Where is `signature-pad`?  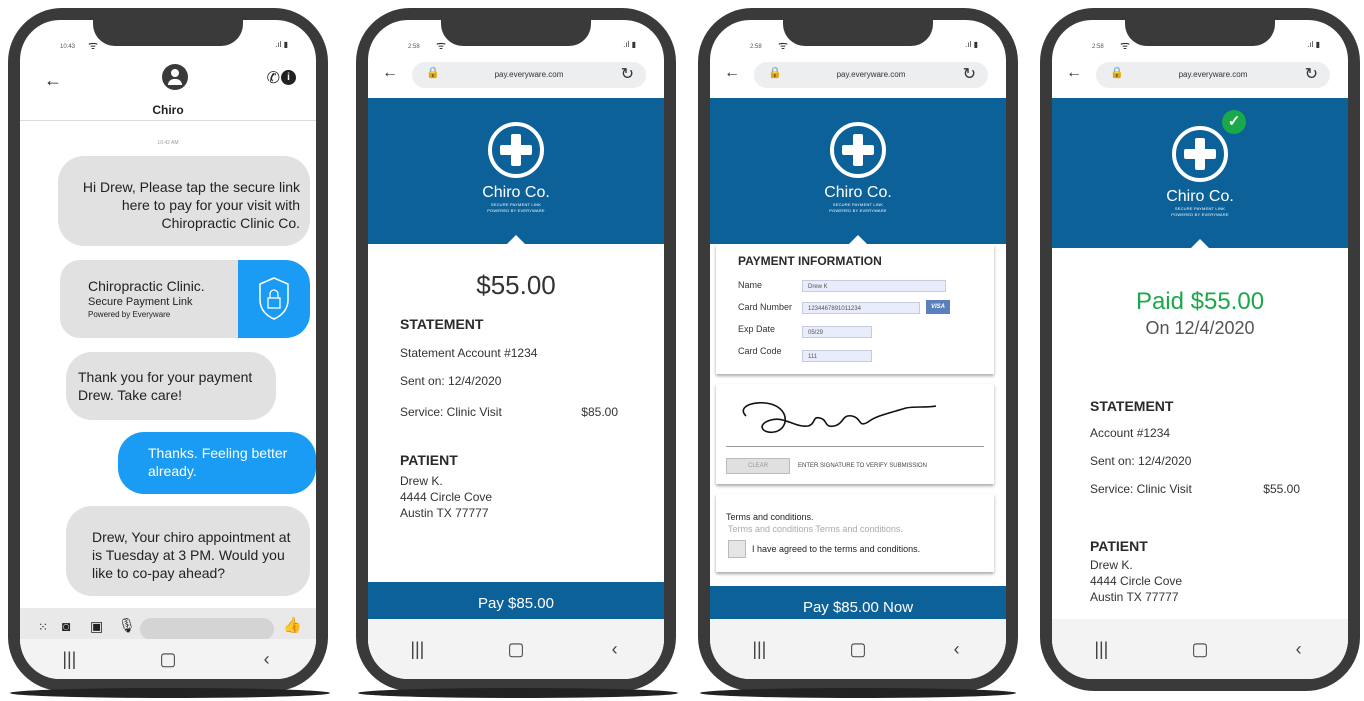 signature-pad is located at coordinates (855, 414).